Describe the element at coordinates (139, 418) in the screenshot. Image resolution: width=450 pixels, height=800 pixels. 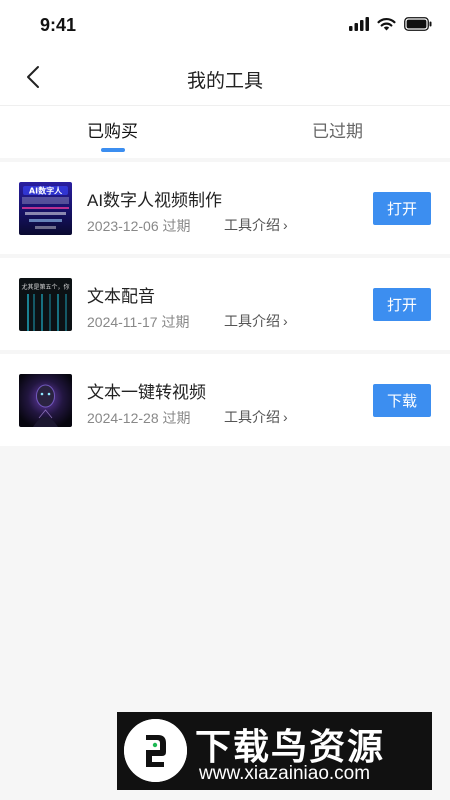
I see `tool-expire-date: 2024-12-28 过期` at that location.